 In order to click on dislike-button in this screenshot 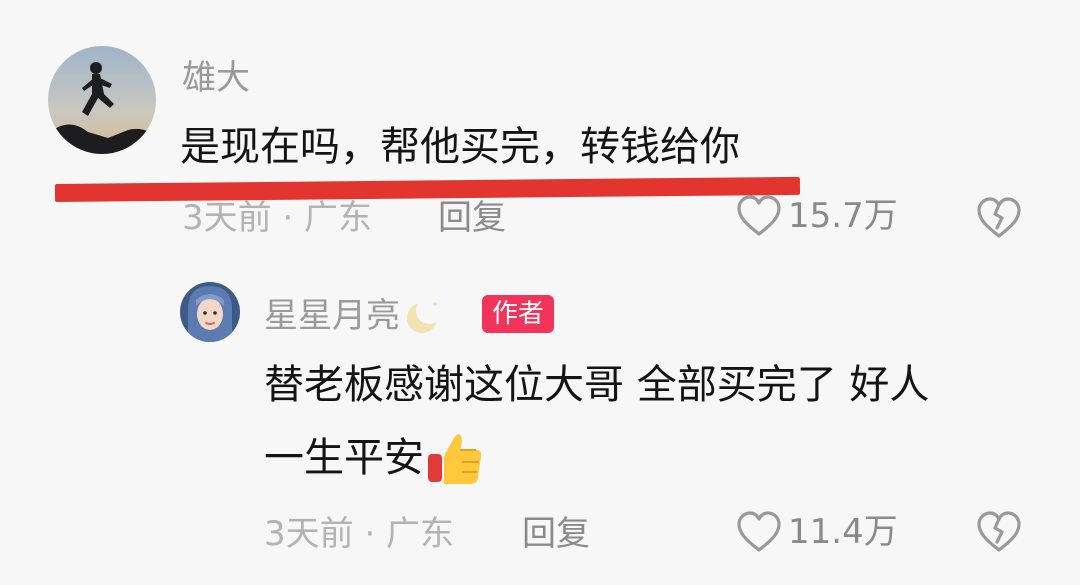, I will do `click(999, 220)`.